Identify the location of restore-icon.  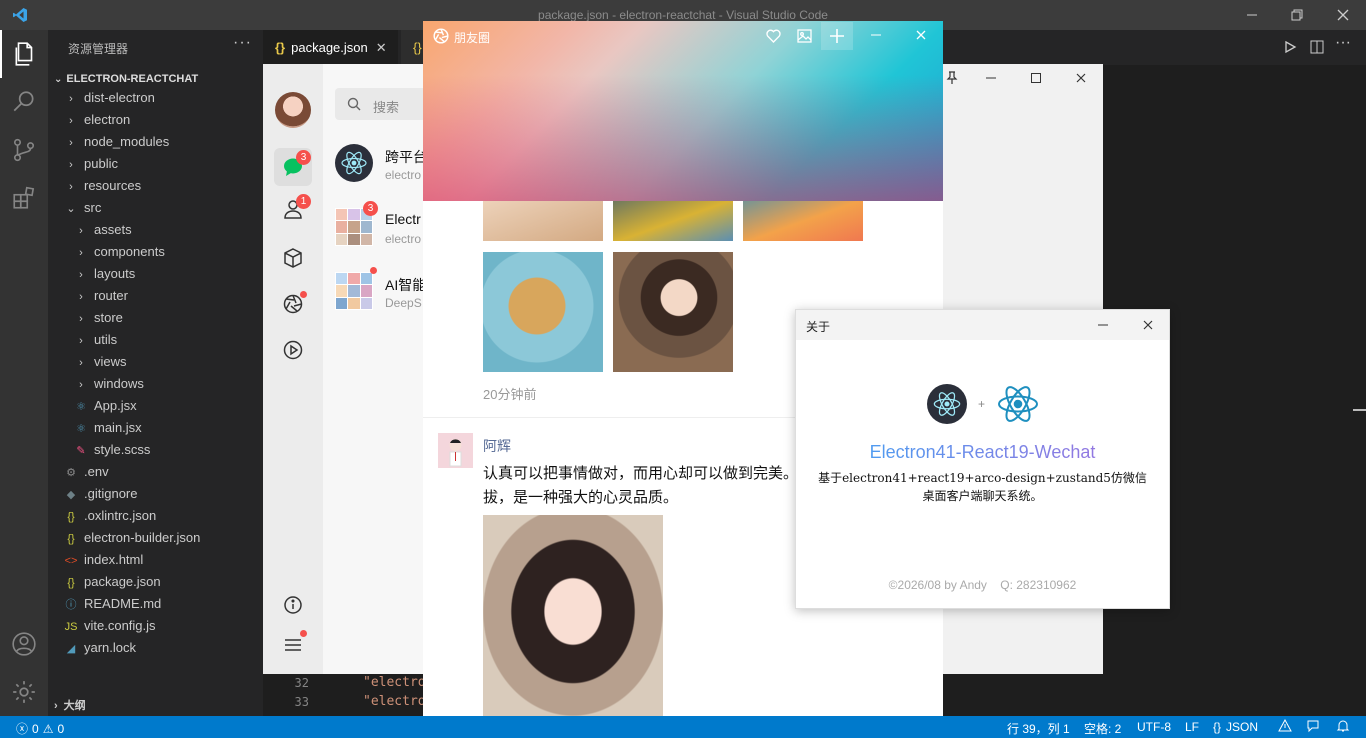
(1297, 15).